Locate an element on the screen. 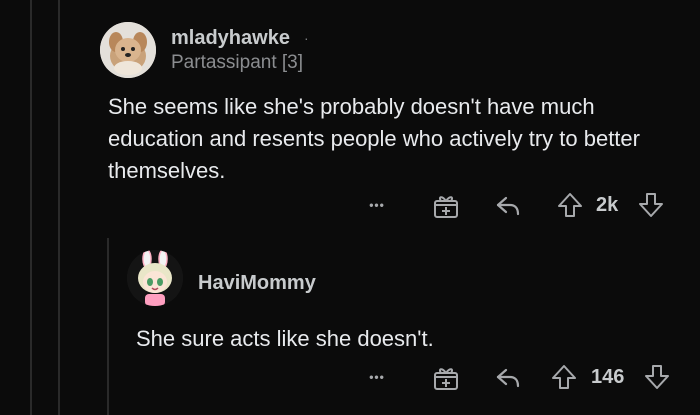 Image resolution: width=700 pixels, height=415 pixels. thread-line-reply is located at coordinates (108, 326).